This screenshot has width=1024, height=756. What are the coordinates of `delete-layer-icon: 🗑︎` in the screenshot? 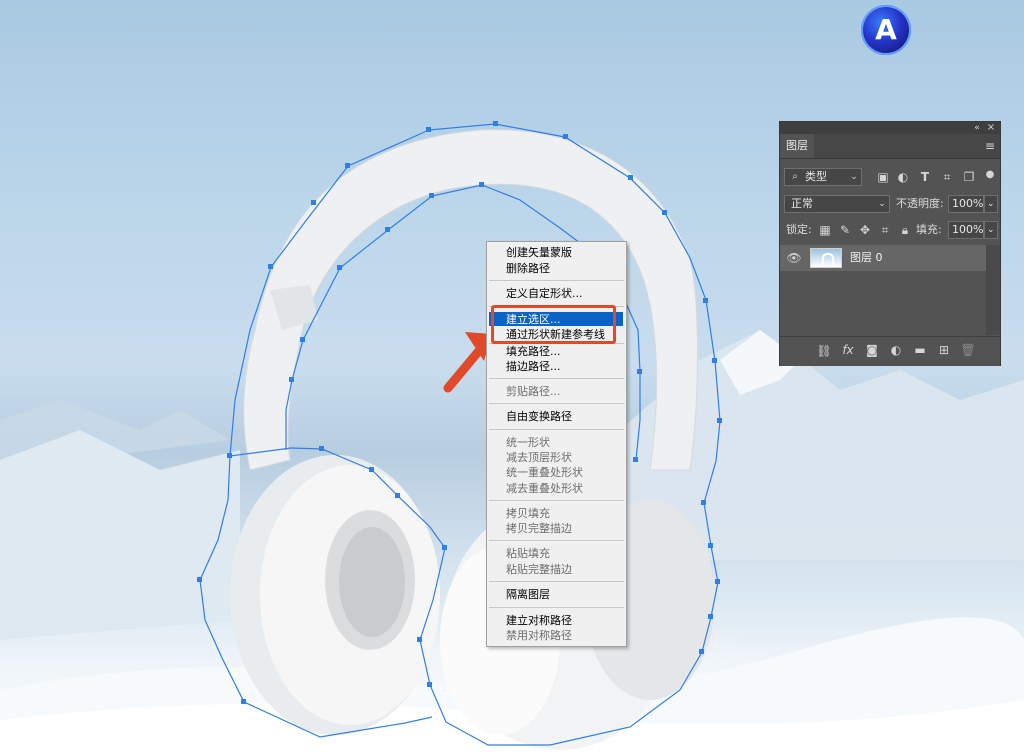 It's located at (968, 350).